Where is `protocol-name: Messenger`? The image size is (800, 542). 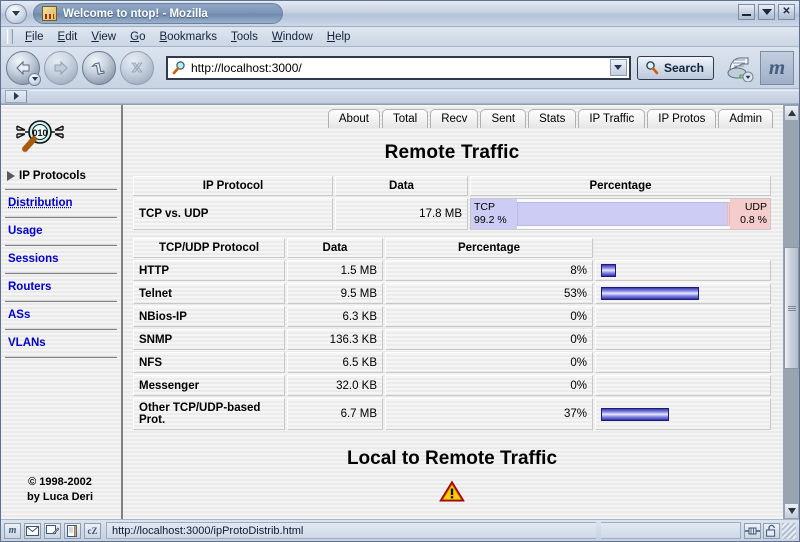 protocol-name: Messenger is located at coordinates (209, 385).